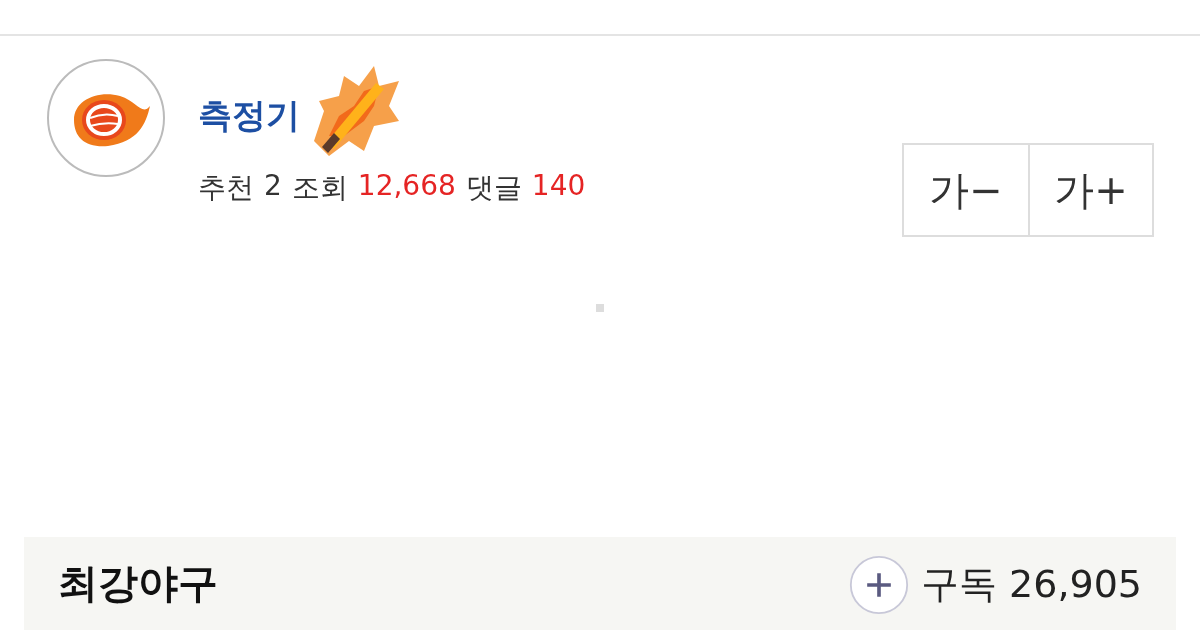 This screenshot has height=630, width=1200. Describe the element at coordinates (493, 188) in the screenshot. I see `stat-label: 댓글` at that location.